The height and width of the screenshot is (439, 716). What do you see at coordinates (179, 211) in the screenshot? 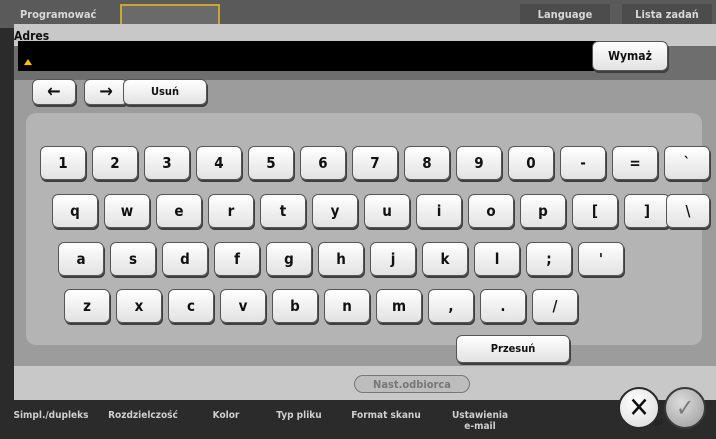
I see `key-e: e` at bounding box center [179, 211].